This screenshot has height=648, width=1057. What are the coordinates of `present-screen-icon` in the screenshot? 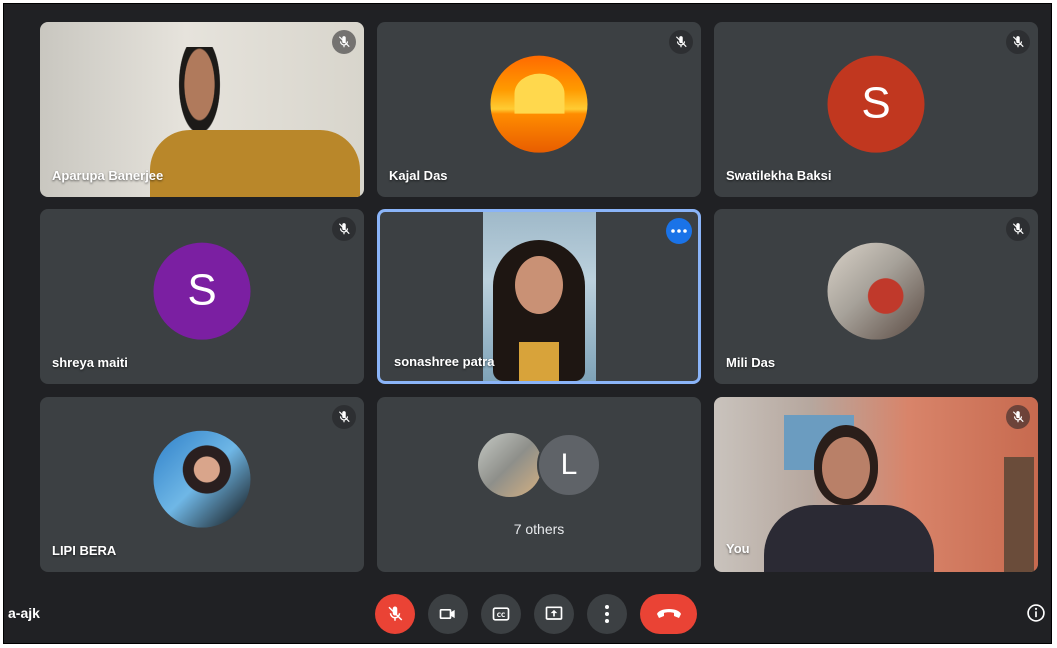 It's located at (554, 613).